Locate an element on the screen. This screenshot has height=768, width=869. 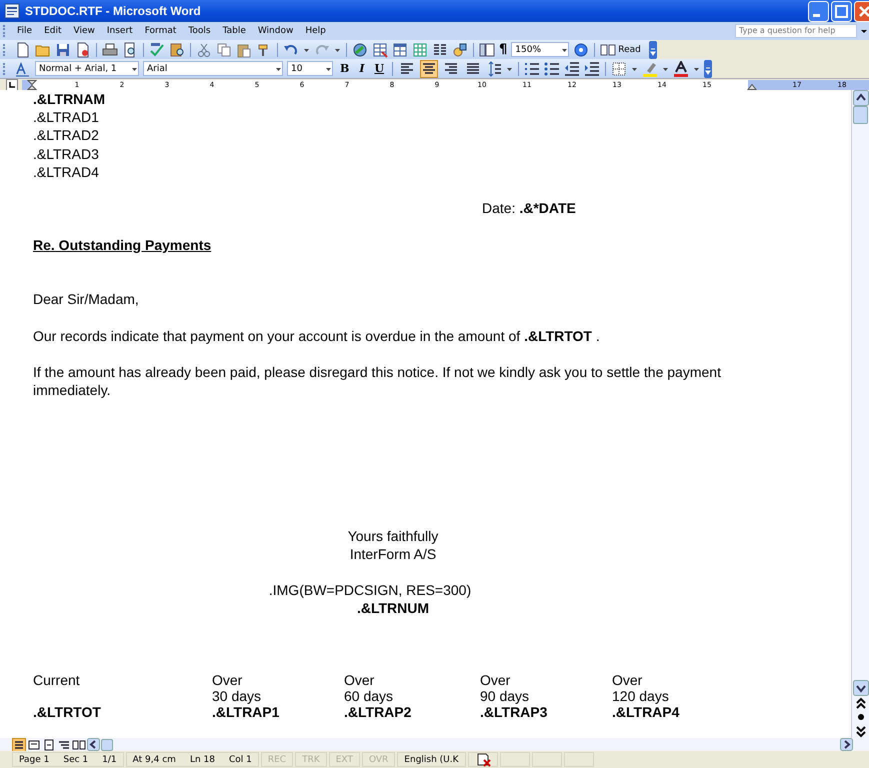
menu-item: View is located at coordinates (84, 31).